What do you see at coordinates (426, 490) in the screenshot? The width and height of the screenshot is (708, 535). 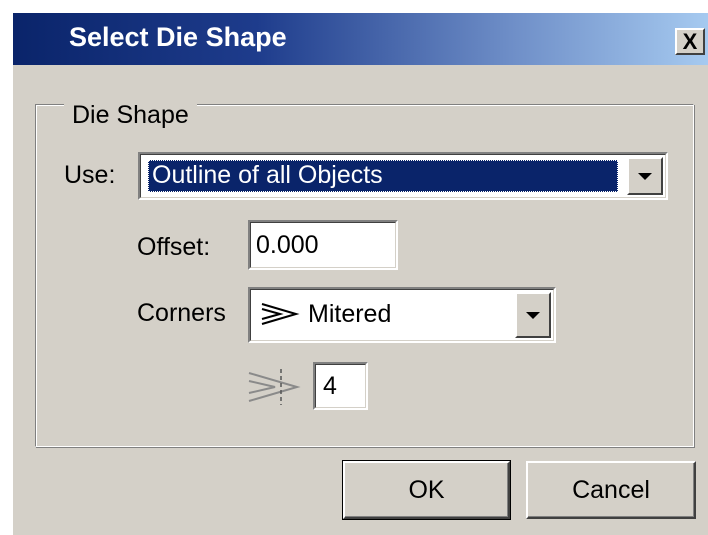 I see `ok-button: OK` at bounding box center [426, 490].